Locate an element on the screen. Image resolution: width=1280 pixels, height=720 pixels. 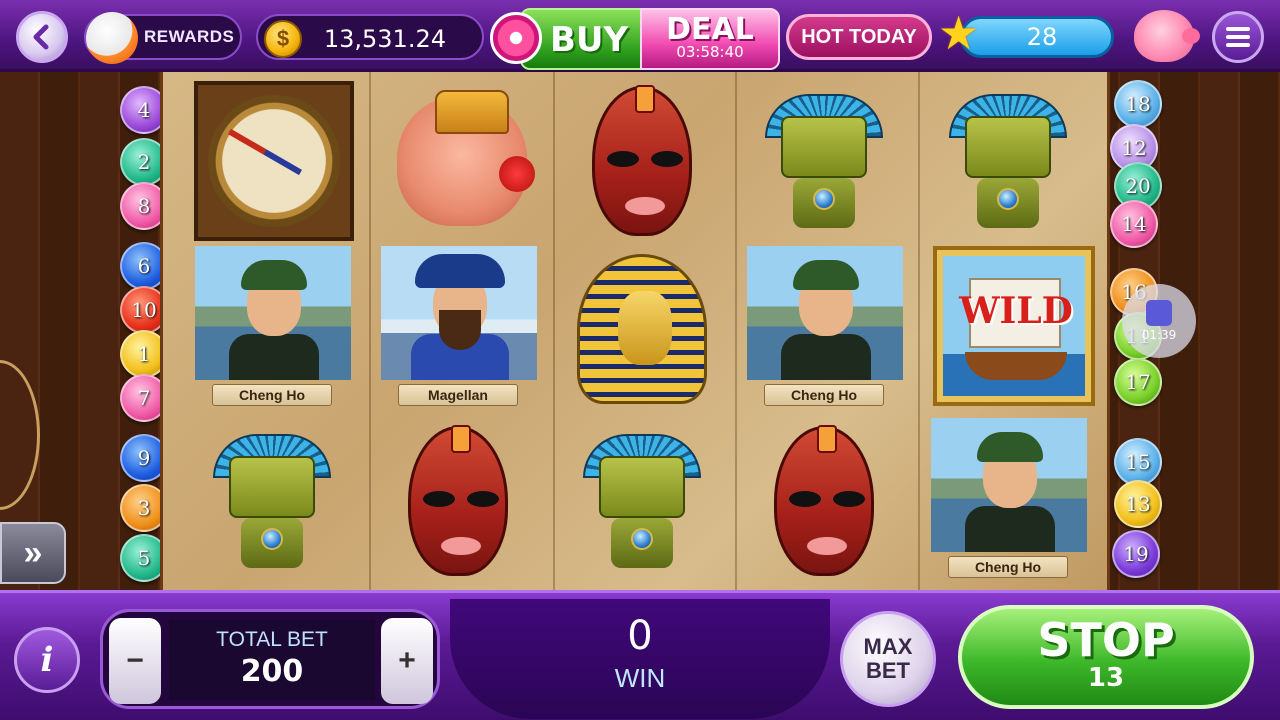
total-bet-value: 200 is located at coordinates (272, 671).